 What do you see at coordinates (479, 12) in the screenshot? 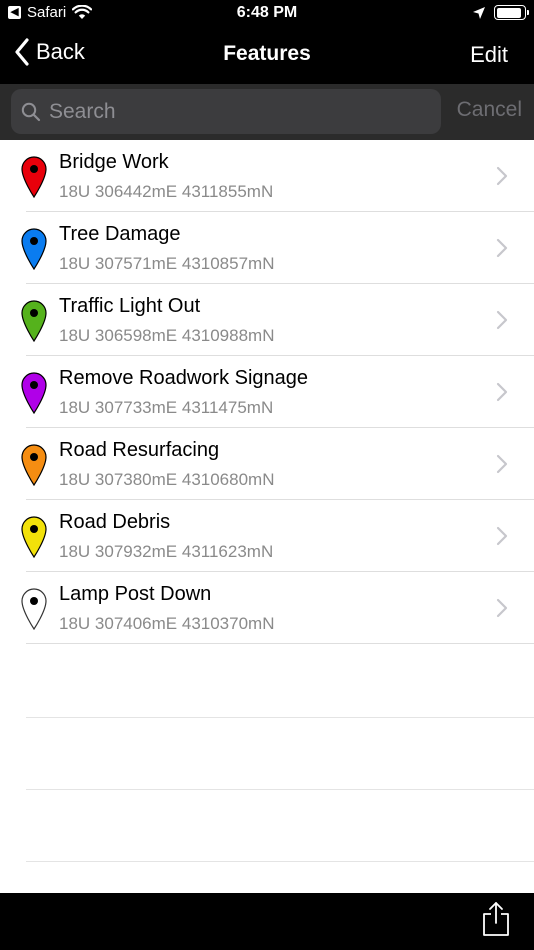
I see `location-arrow-icon` at bounding box center [479, 12].